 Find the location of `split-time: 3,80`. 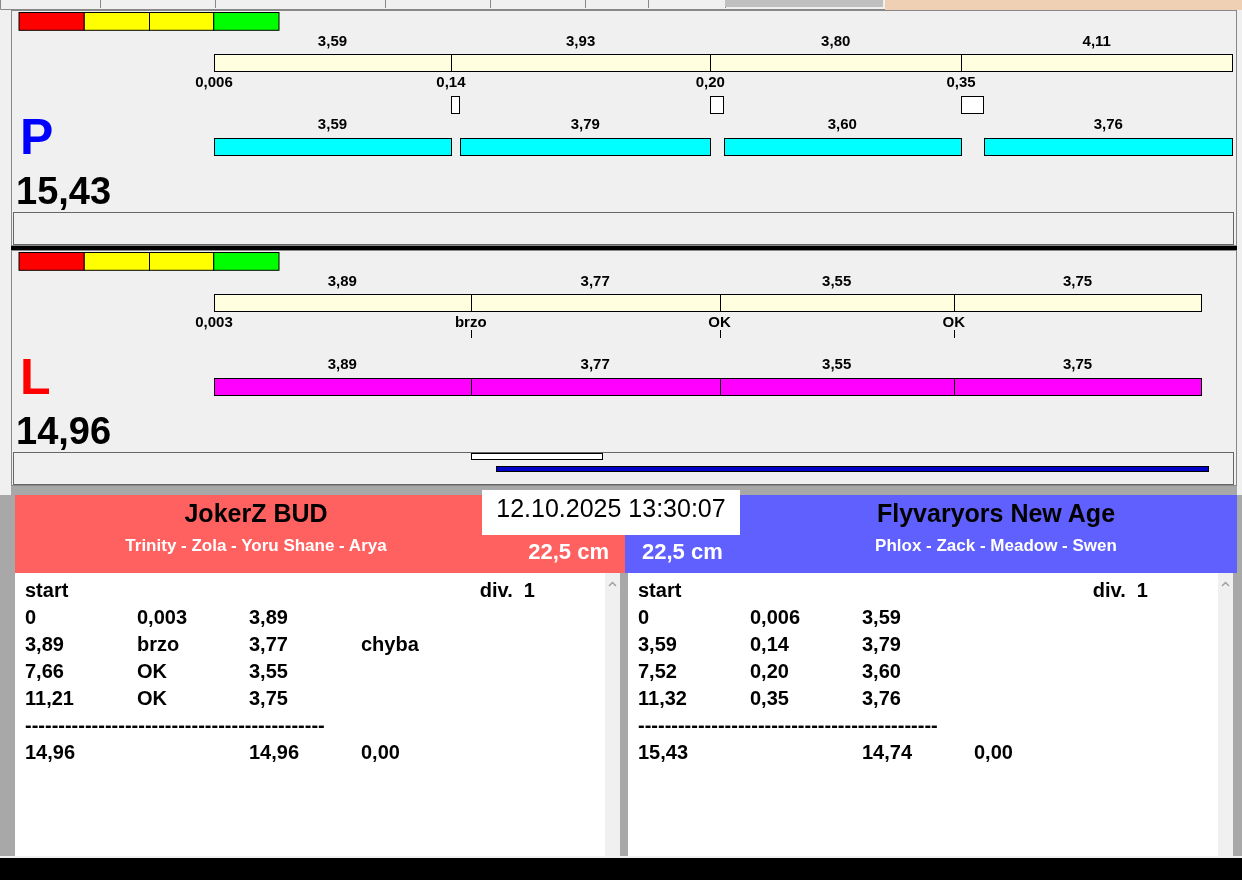

split-time: 3,80 is located at coordinates (836, 40).